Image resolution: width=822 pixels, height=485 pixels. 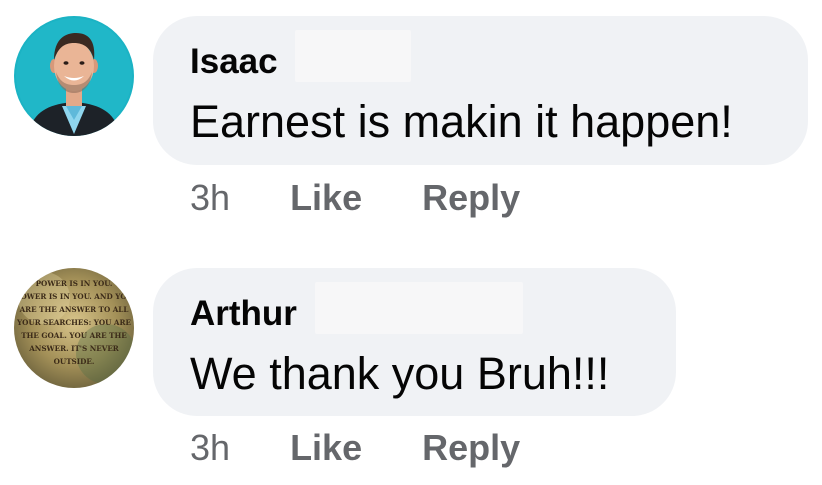 What do you see at coordinates (74, 296) in the screenshot?
I see `avatar-quote-line: POWER IS IN YOU. AND YOU` at bounding box center [74, 296].